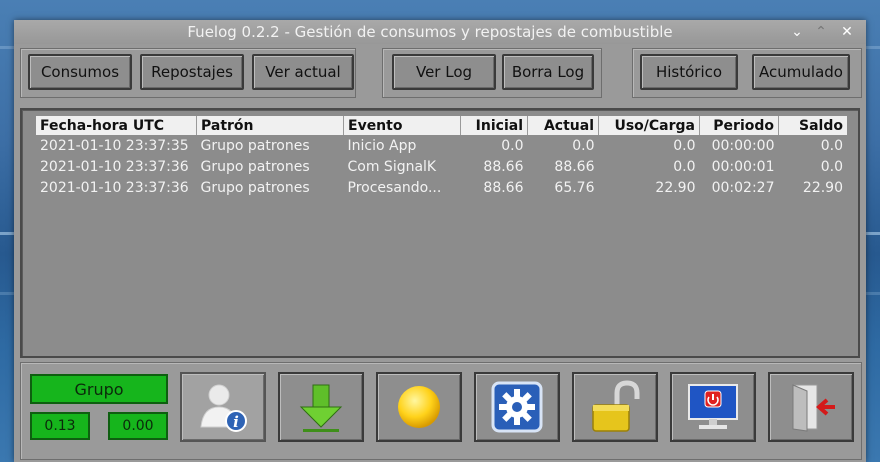 The width and height of the screenshot is (880, 462). I want to click on historico-button: Histórico, so click(689, 72).